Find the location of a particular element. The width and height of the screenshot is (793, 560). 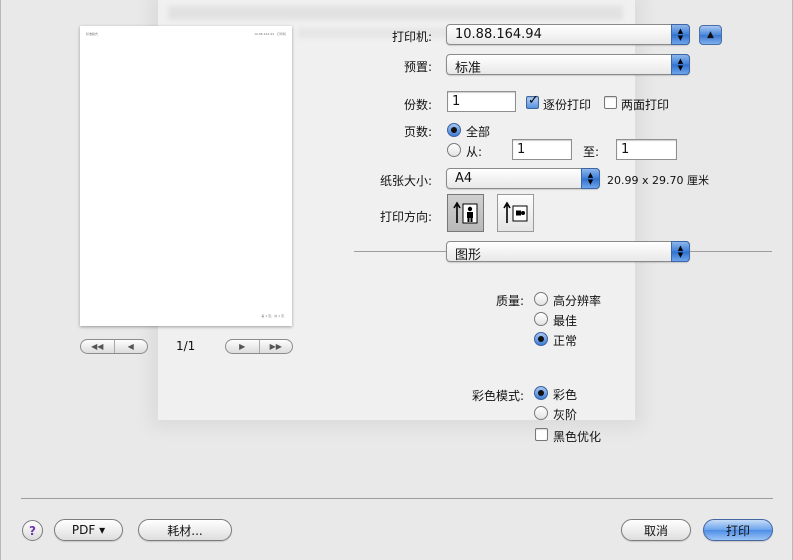

pages-to-label: 至: is located at coordinates (591, 152).